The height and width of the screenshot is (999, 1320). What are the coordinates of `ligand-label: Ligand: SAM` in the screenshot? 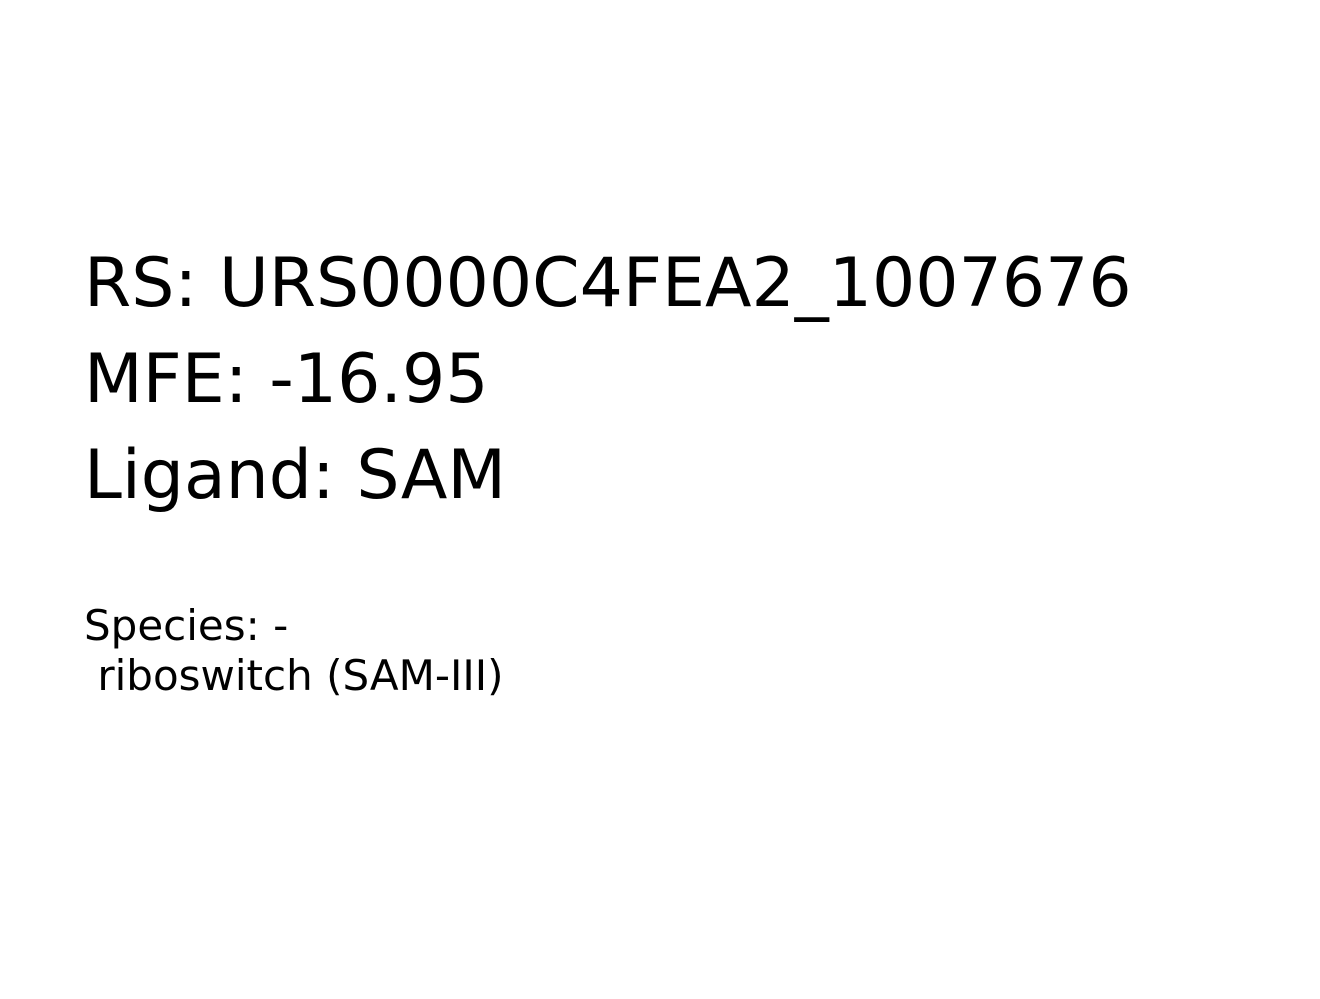 It's located at (295, 475).